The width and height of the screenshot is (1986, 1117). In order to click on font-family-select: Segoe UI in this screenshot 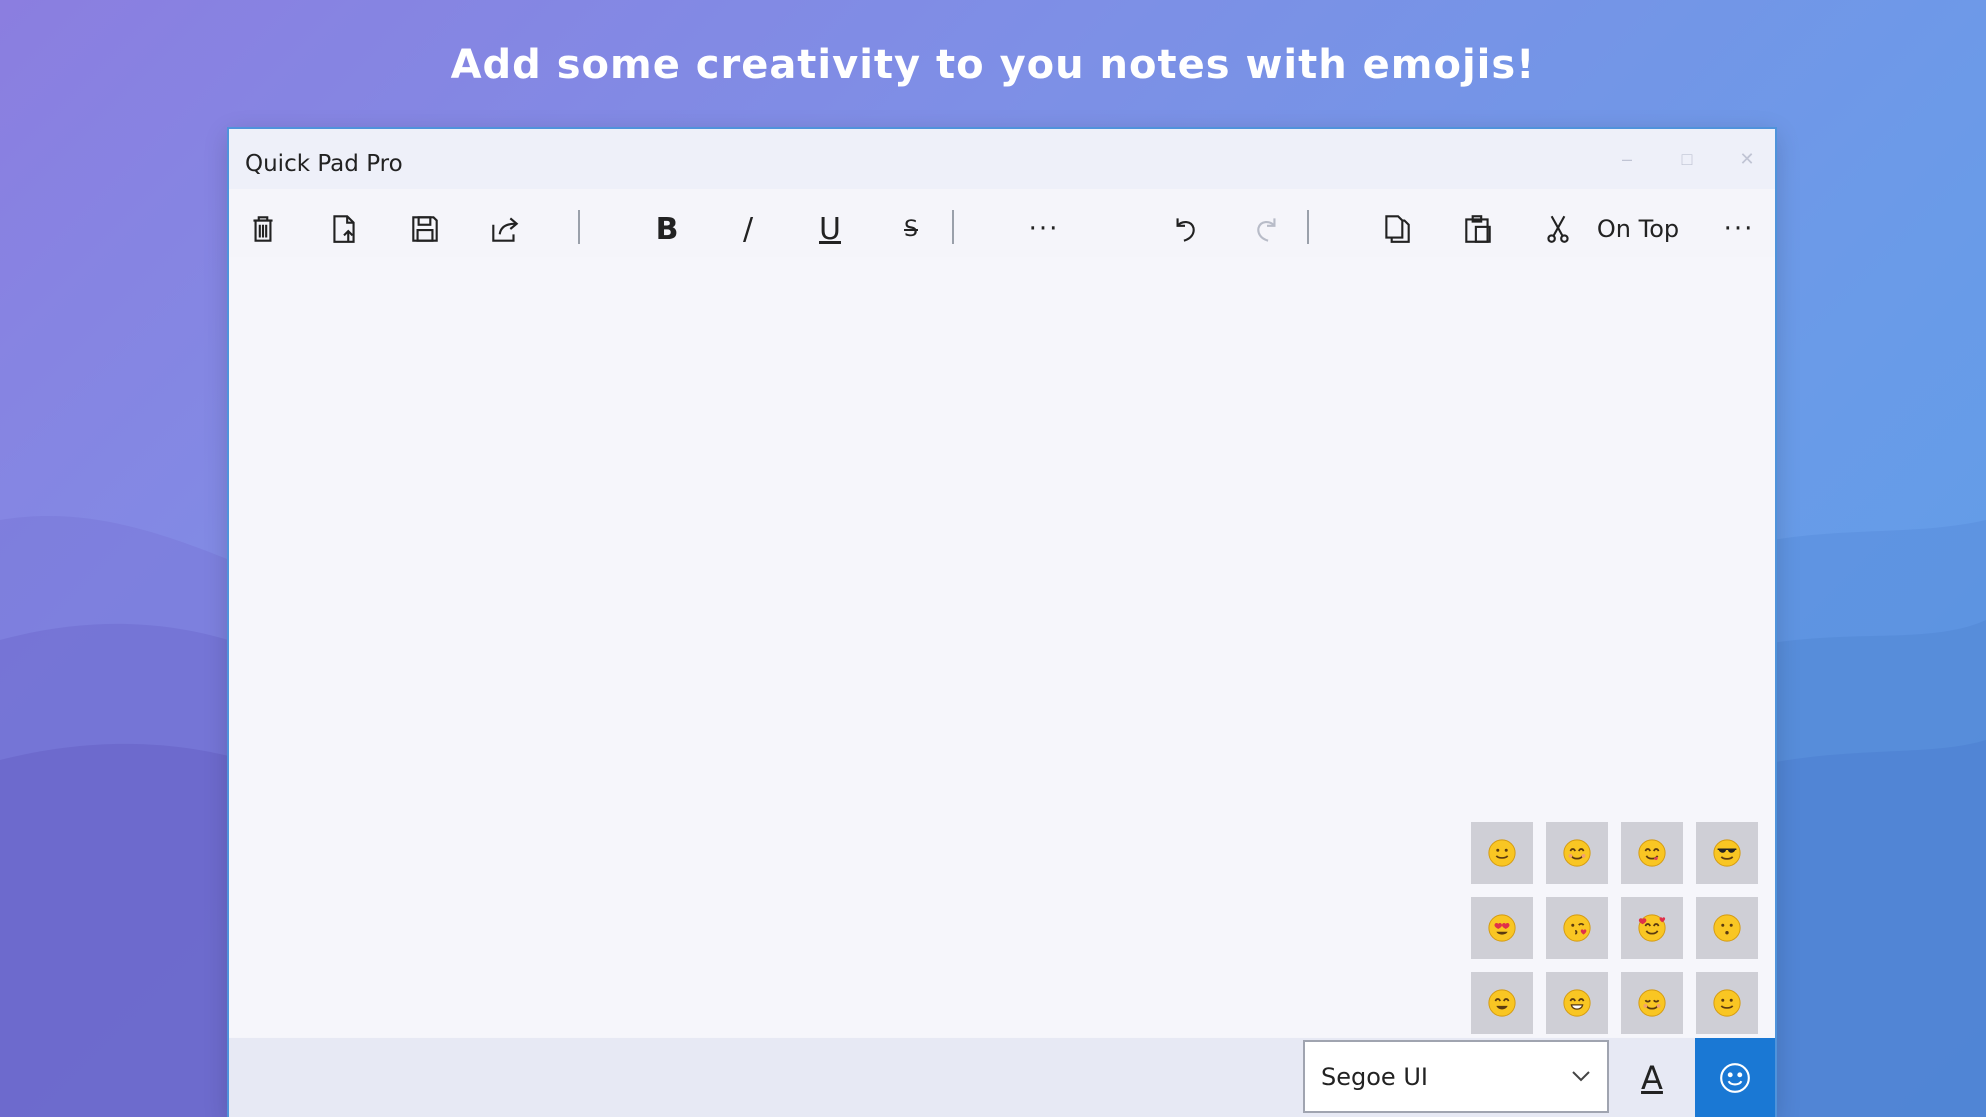, I will do `click(1456, 1076)`.